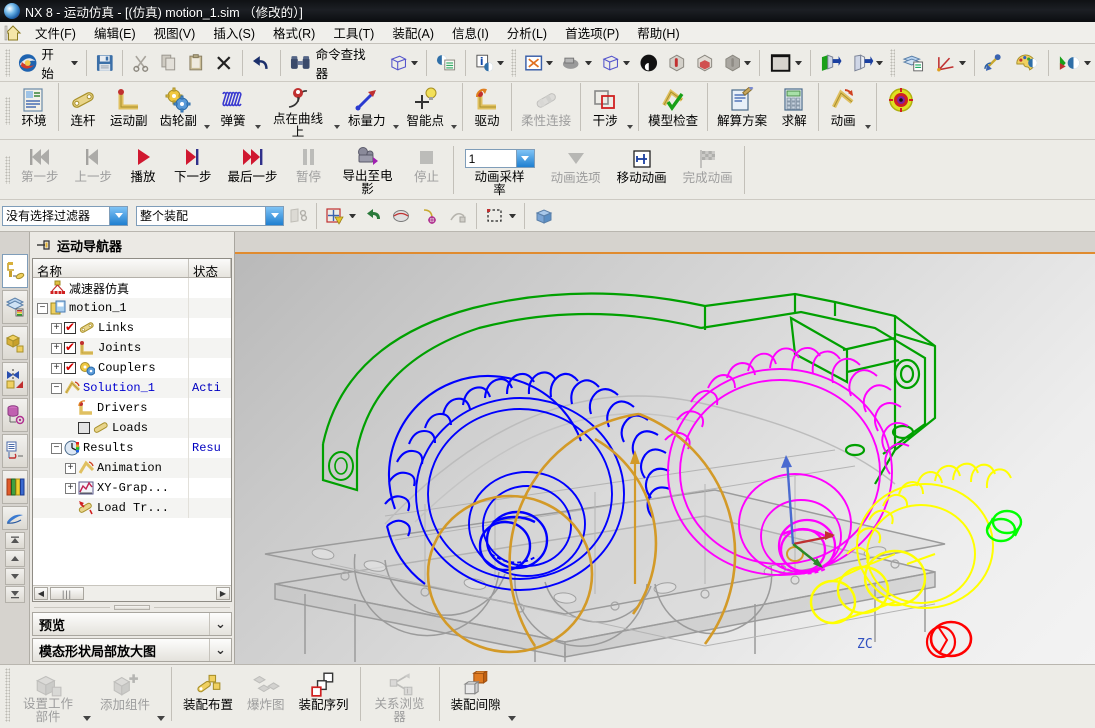  What do you see at coordinates (737, 63) in the screenshot?
I see `shaded-button` at bounding box center [737, 63].